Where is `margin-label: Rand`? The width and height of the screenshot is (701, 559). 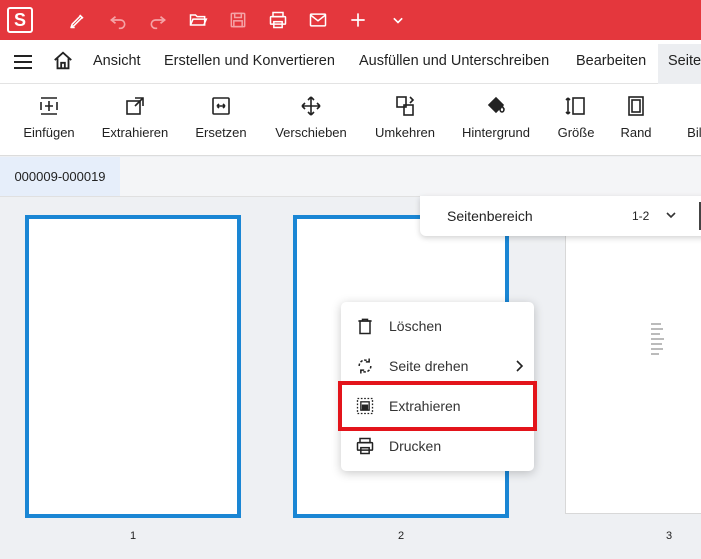 margin-label: Rand is located at coordinates (636, 132).